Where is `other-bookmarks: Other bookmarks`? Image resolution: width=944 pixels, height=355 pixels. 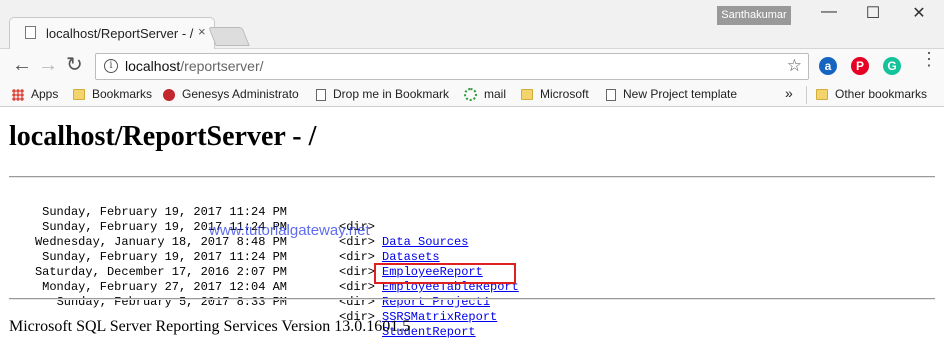 other-bookmarks: Other bookmarks is located at coordinates (871, 94).